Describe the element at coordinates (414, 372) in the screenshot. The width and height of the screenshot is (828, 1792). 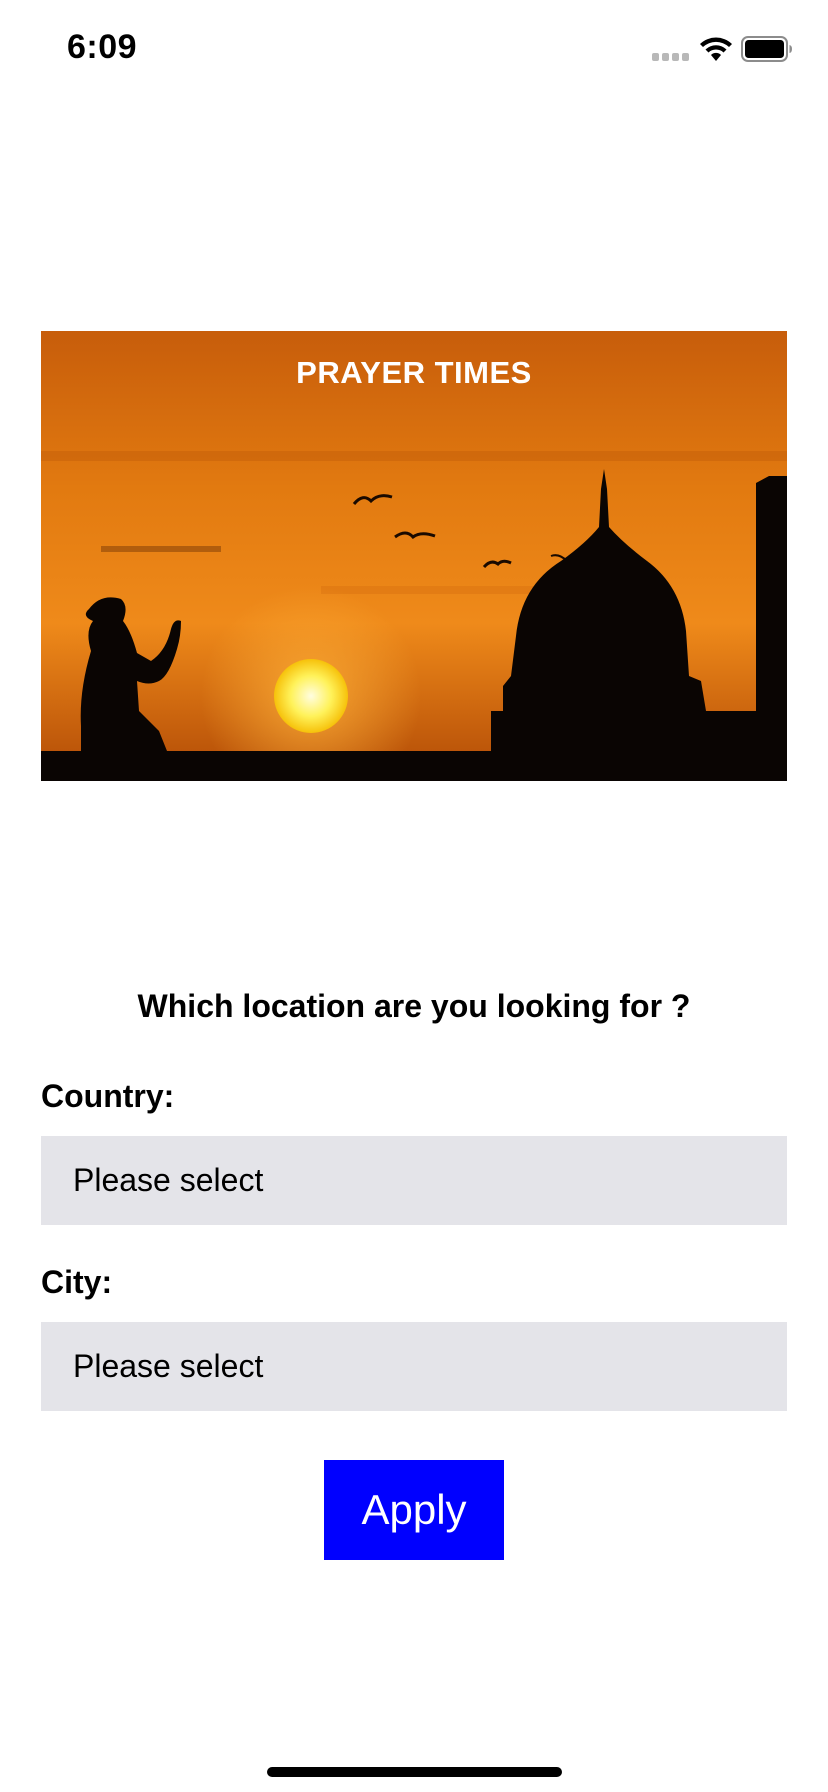
I see `banner-title: PRAYER TIMES` at that location.